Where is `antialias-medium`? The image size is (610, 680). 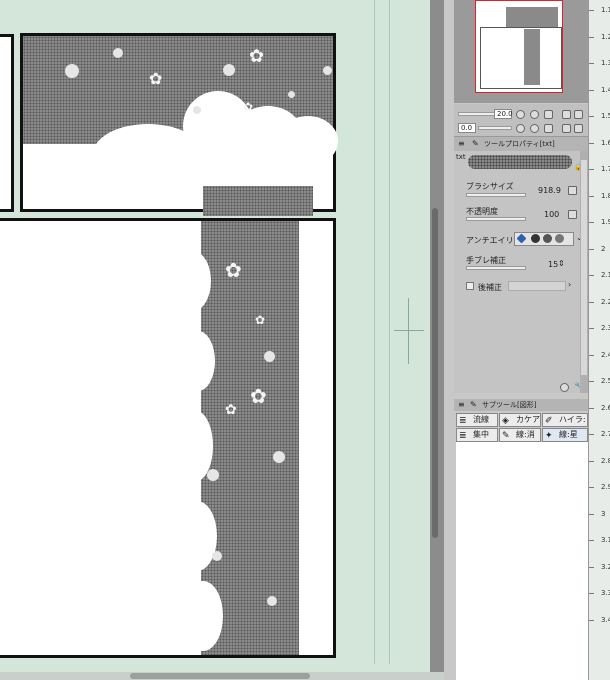 antialias-medium is located at coordinates (547, 238).